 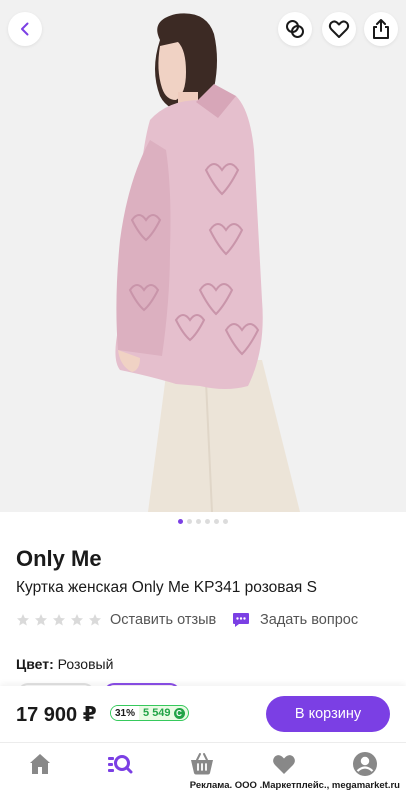 I want to click on bonus-badge: 31% 5 549 С, so click(x=149, y=713).